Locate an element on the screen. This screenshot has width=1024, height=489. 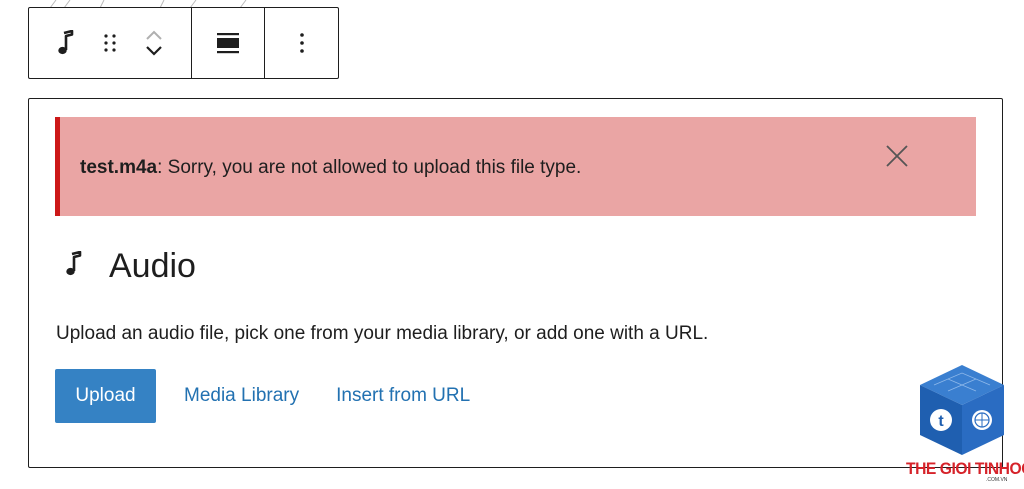
insert-from-url-button: Insert from URL is located at coordinates (403, 396).